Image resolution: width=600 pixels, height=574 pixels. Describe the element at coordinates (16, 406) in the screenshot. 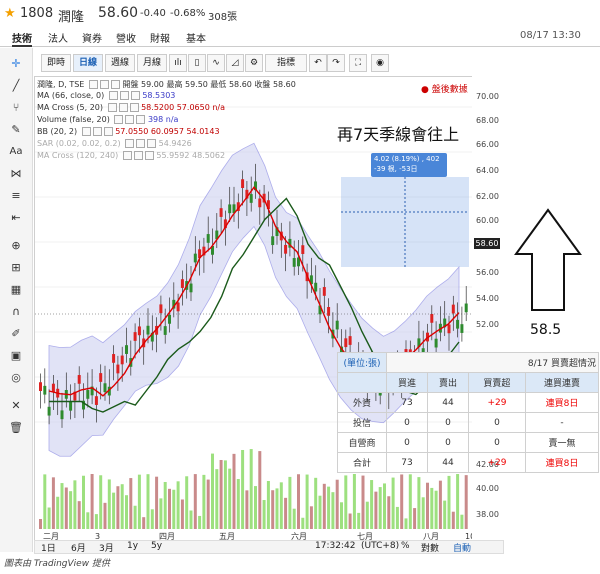

I see `tools-icon: ✕` at that location.